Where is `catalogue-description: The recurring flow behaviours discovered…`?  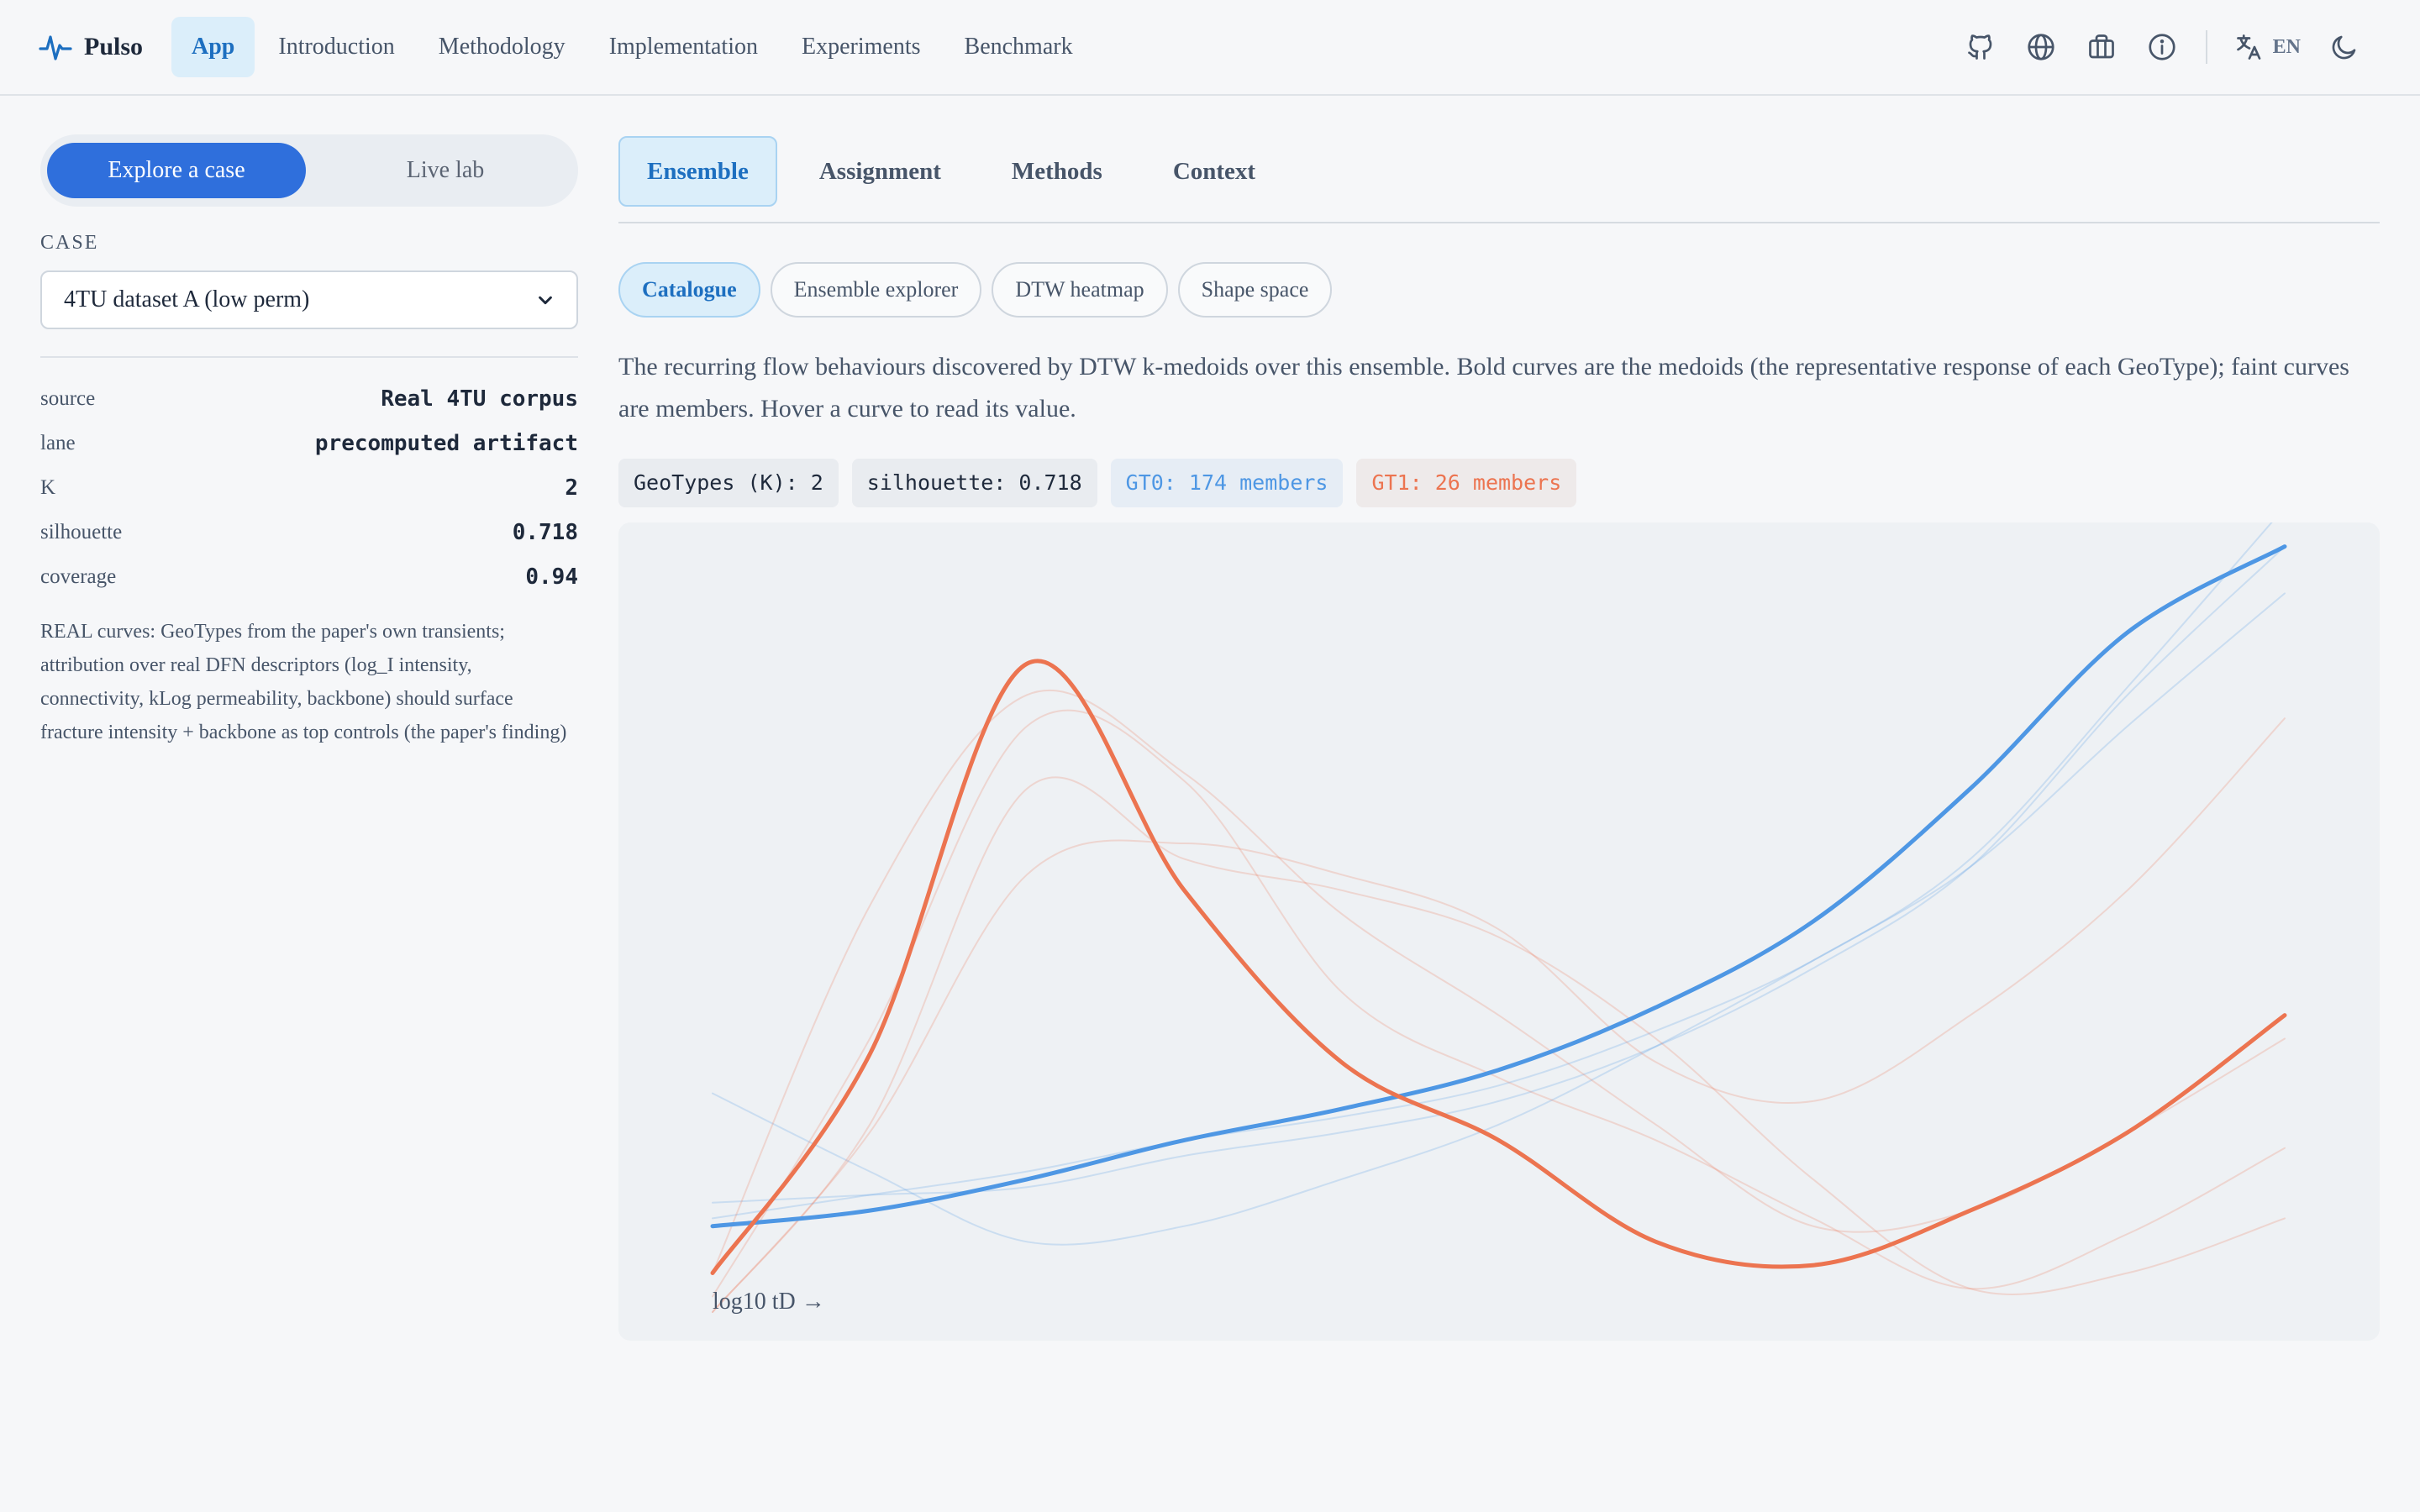
catalogue-description: The recurring flow behaviours discovered… is located at coordinates (1483, 388).